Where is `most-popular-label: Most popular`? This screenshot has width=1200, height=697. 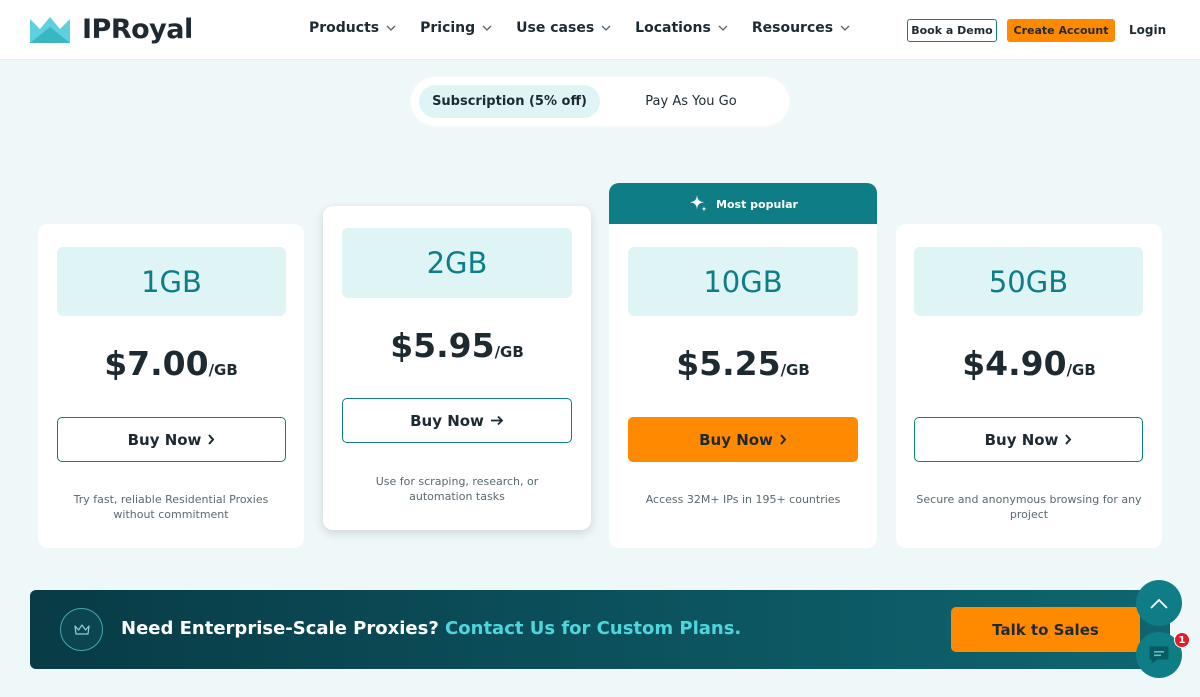 most-popular-label: Most popular is located at coordinates (757, 204).